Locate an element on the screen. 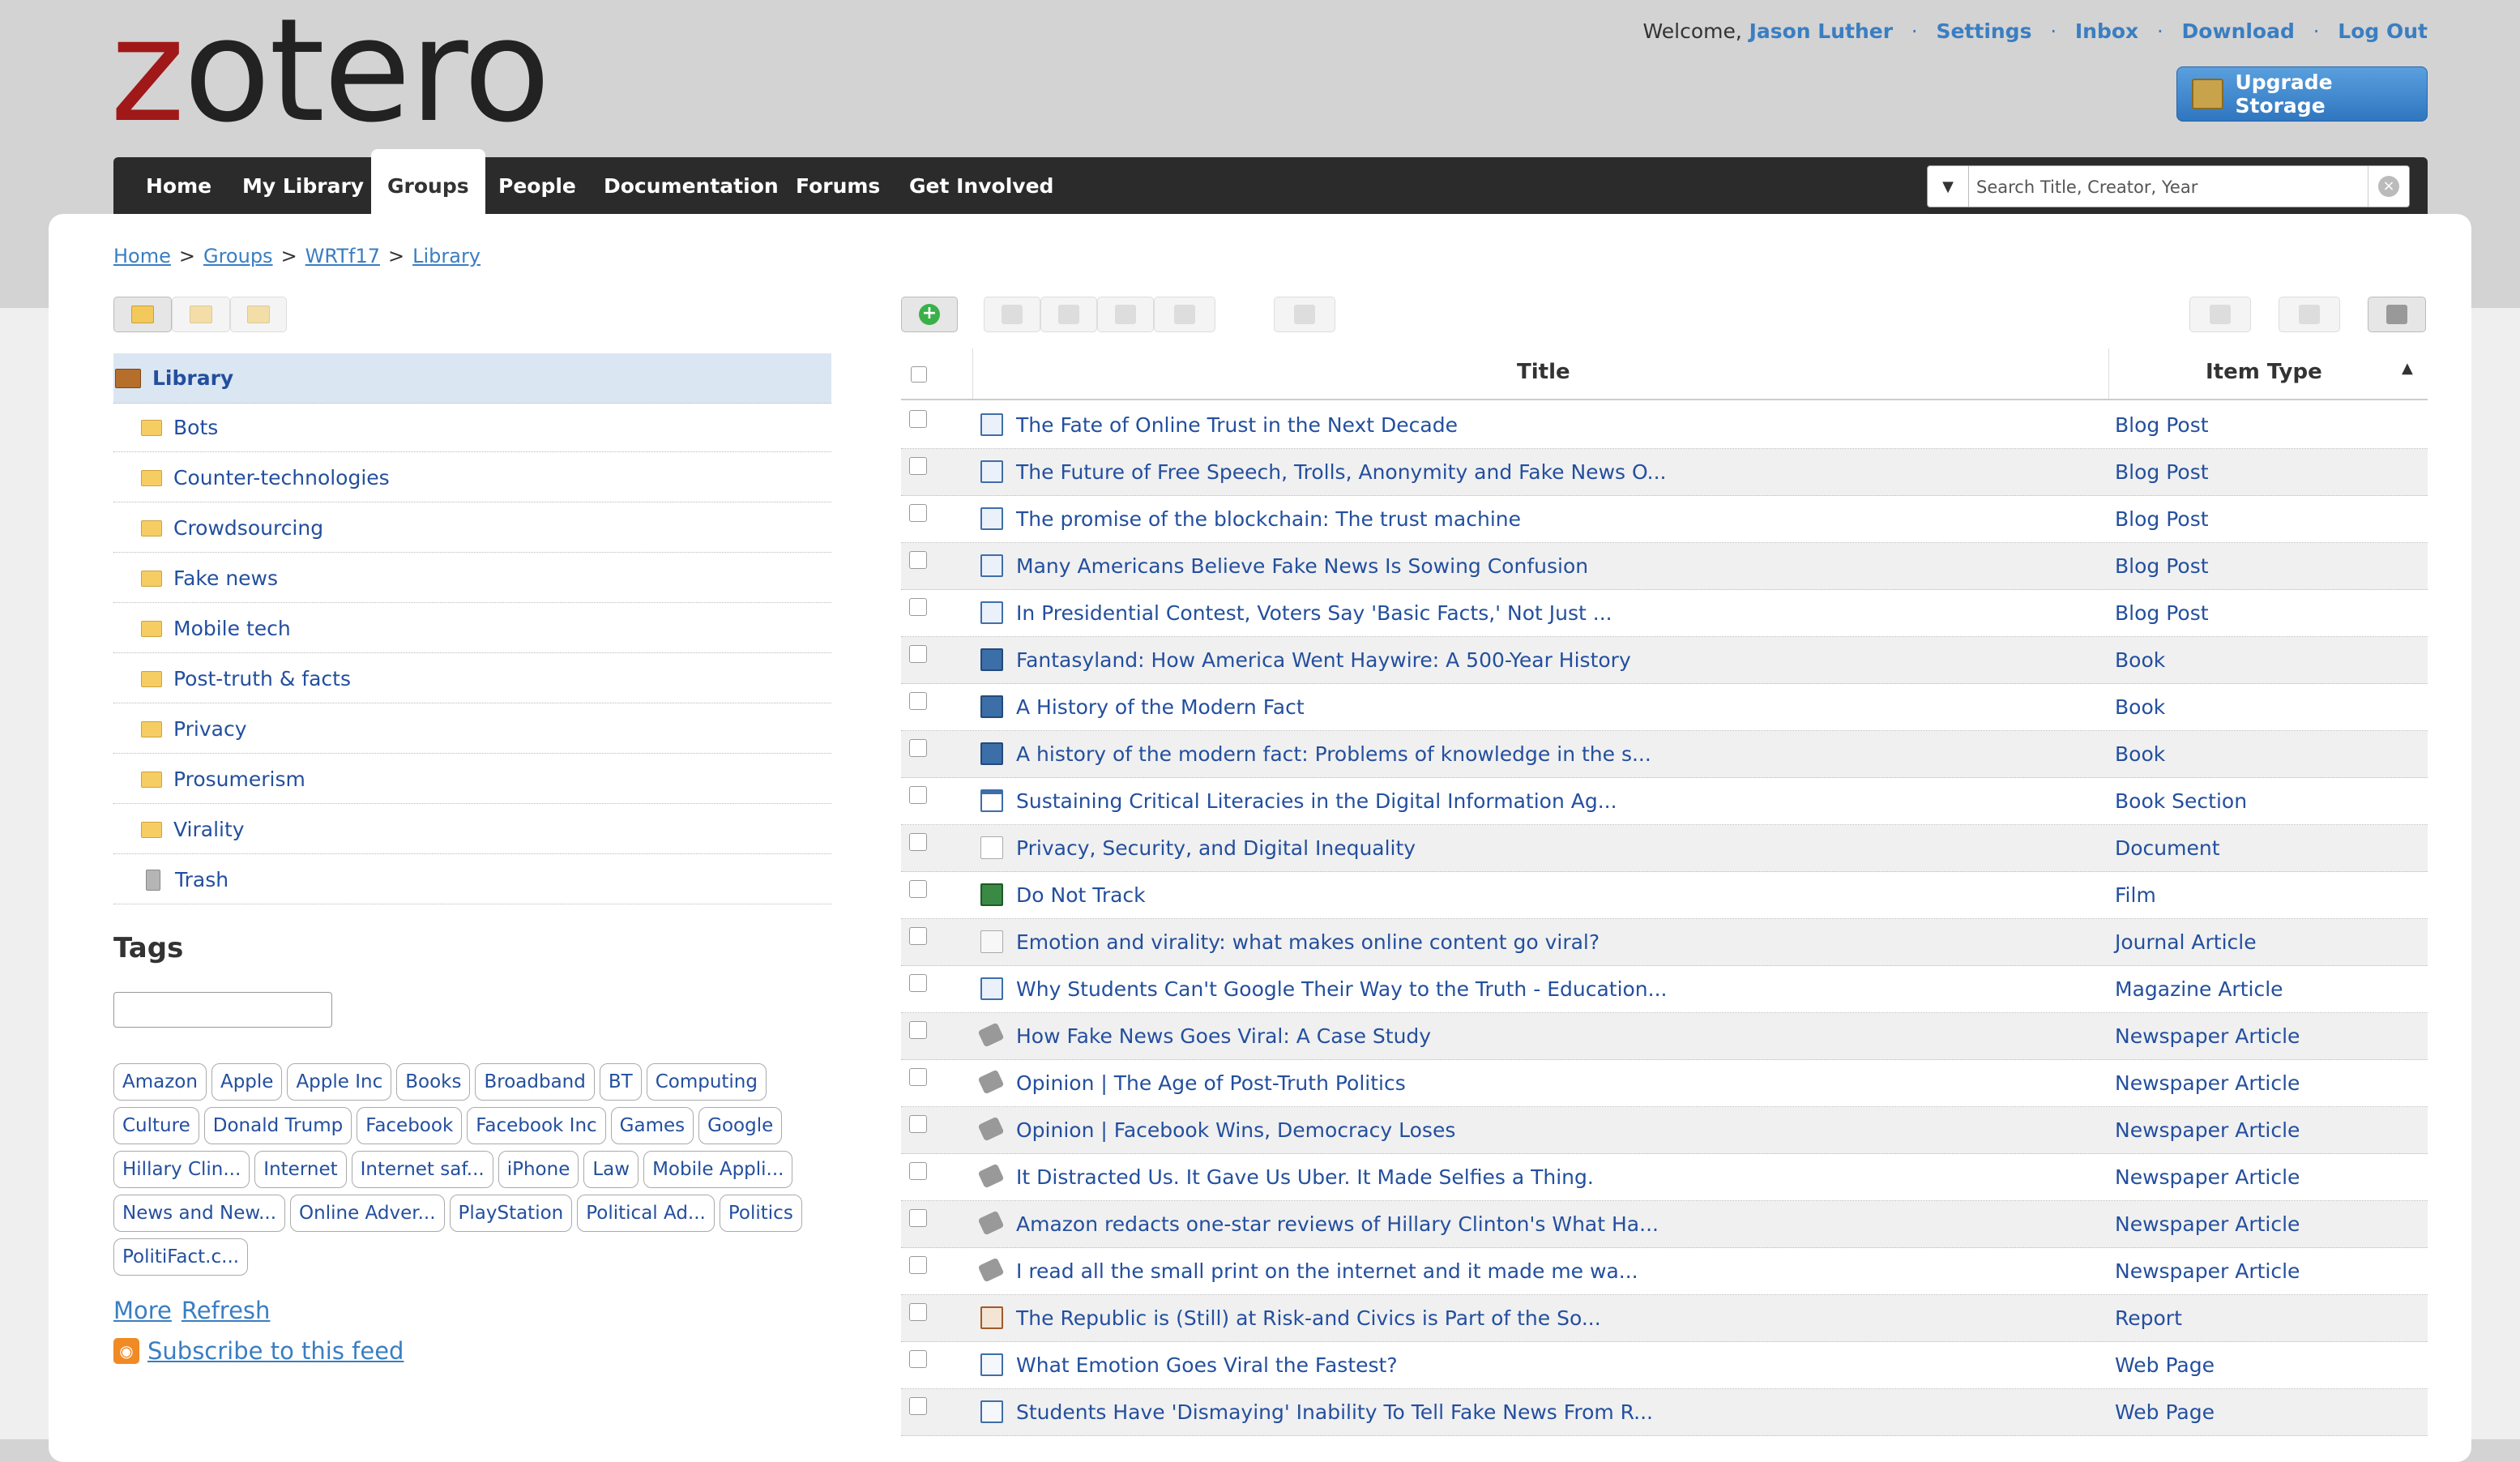  nav-documentation: Documentation is located at coordinates (691, 186).